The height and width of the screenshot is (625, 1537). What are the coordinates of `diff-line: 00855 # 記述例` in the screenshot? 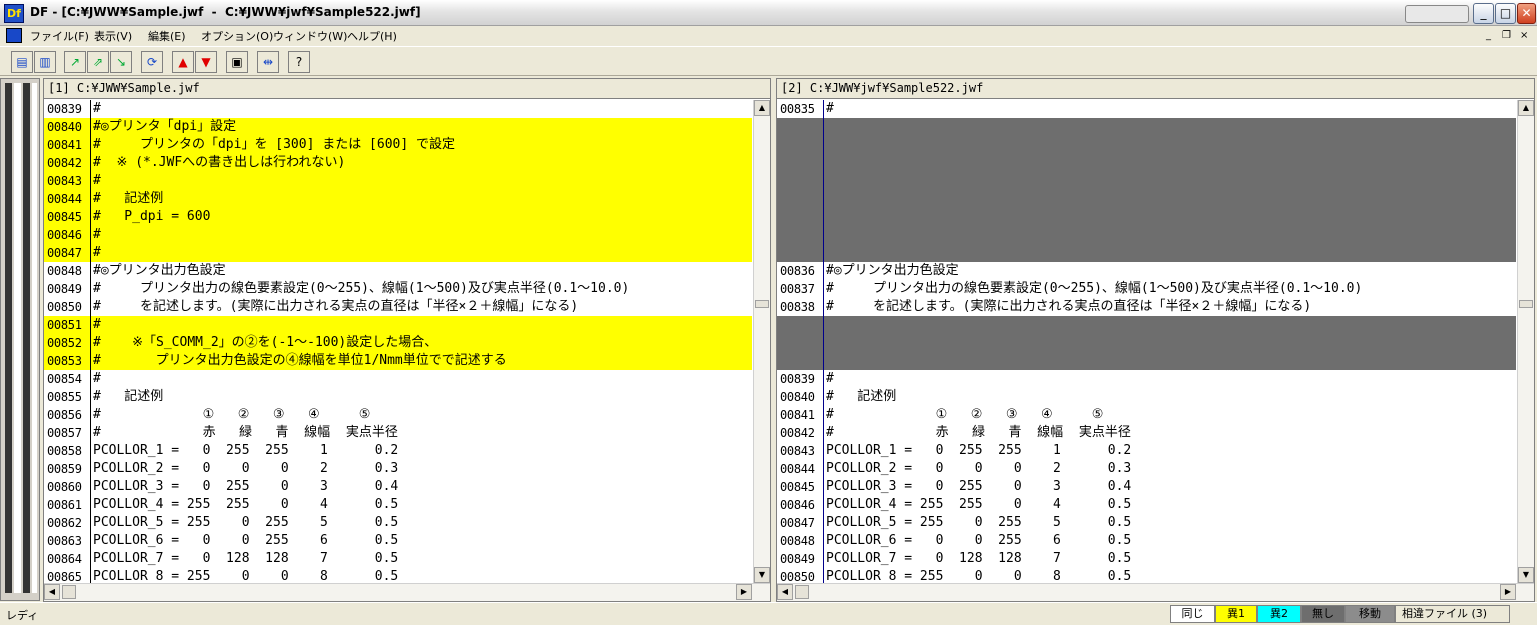 It's located at (398, 397).